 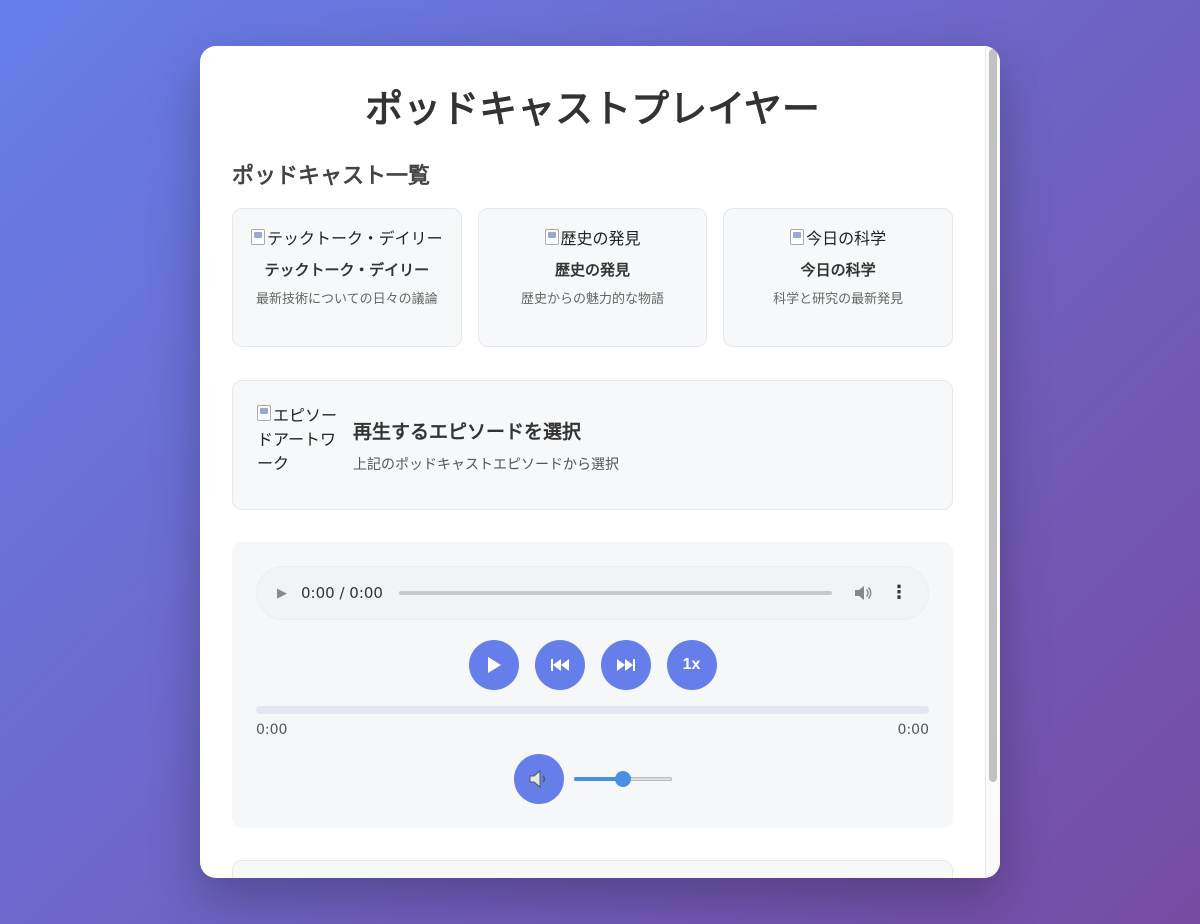 I want to click on podcast-description: 科学と研究の最新発見, so click(x=838, y=299).